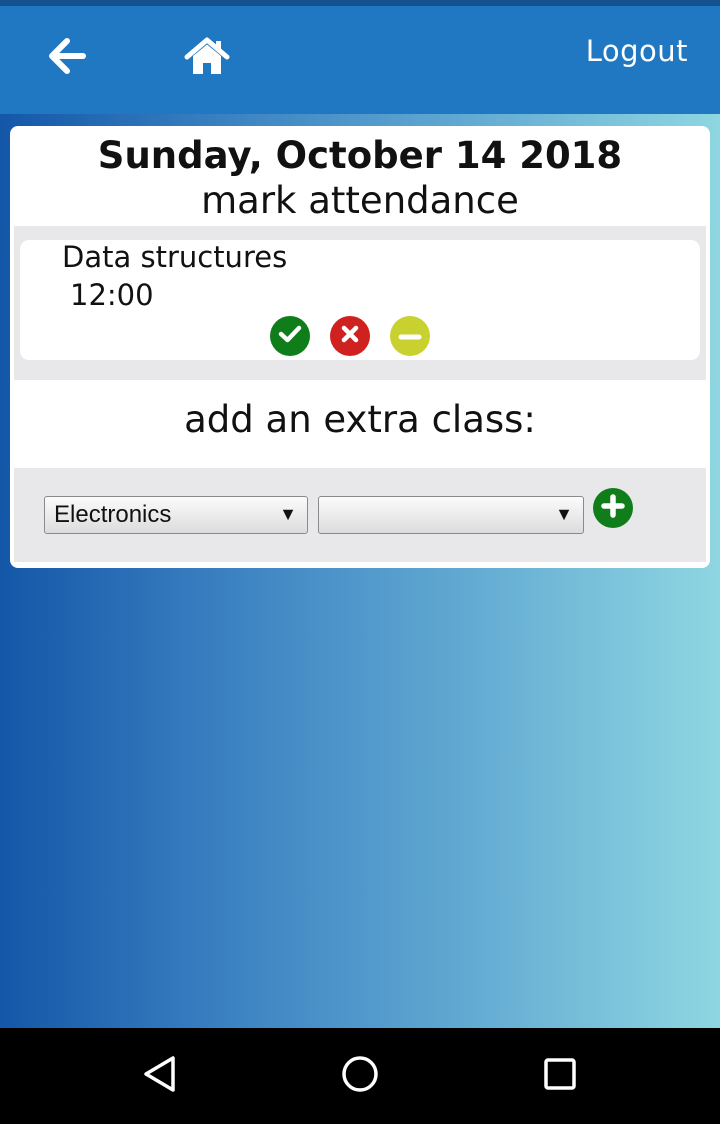  Describe the element at coordinates (113, 514) in the screenshot. I see `subject-select-value: Electronics` at that location.